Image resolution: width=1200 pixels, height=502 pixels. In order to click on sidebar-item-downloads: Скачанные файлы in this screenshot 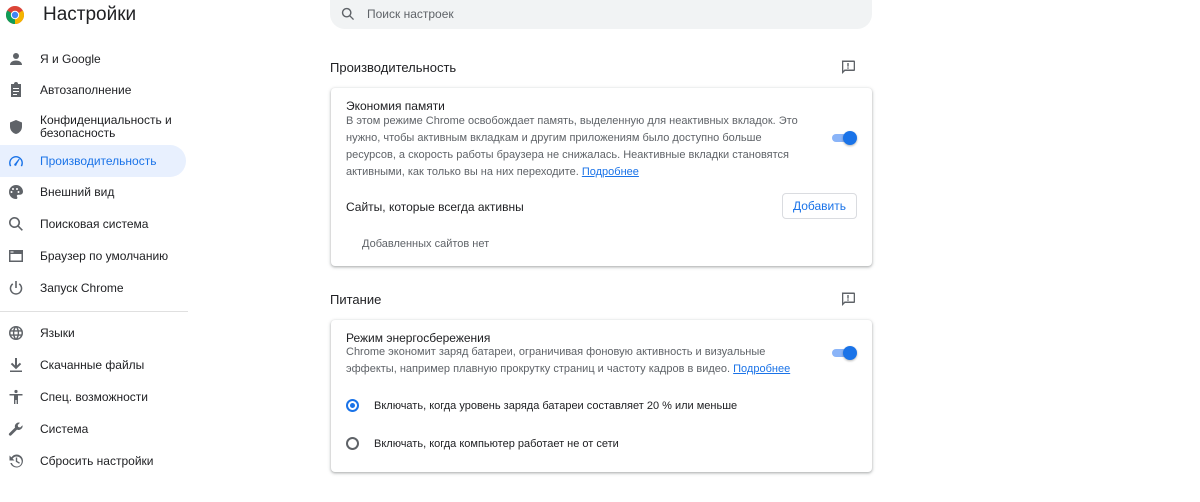, I will do `click(93, 365)`.